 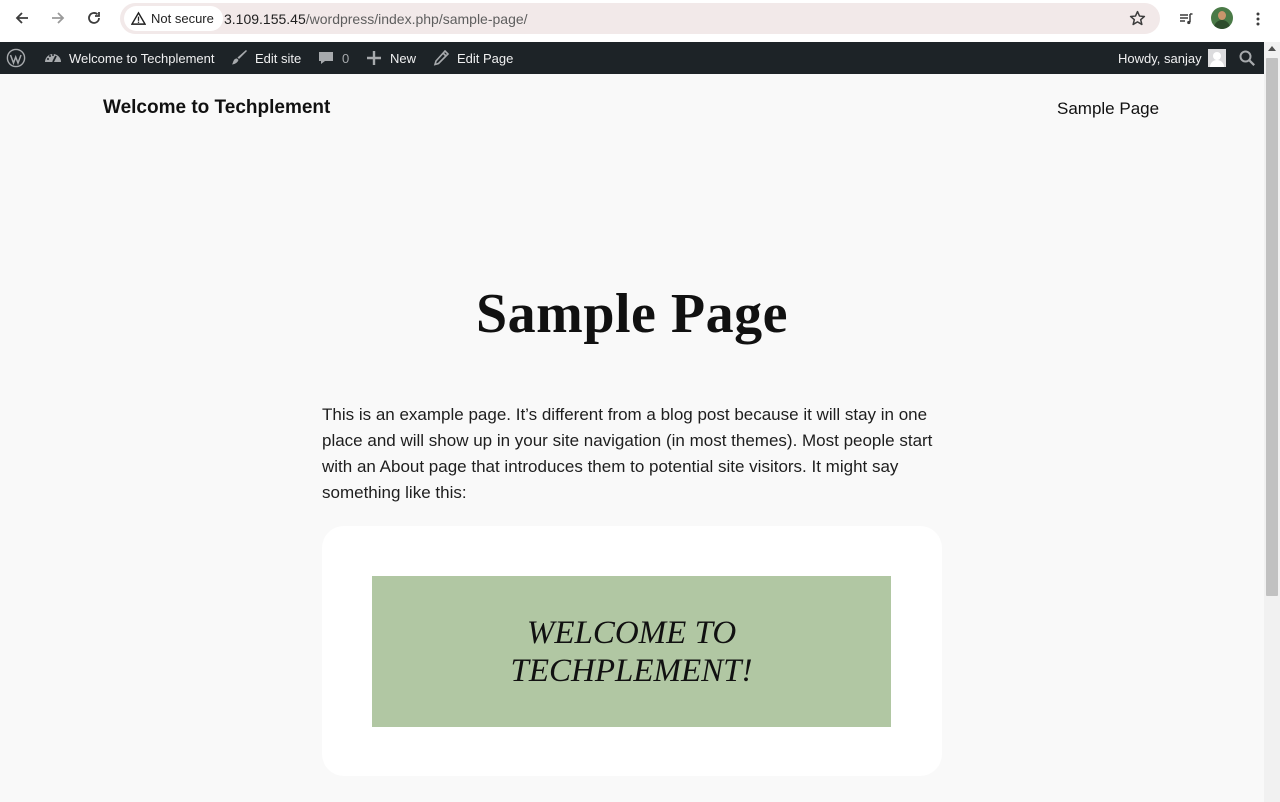 What do you see at coordinates (239, 57) in the screenshot?
I see `brush-icon` at bounding box center [239, 57].